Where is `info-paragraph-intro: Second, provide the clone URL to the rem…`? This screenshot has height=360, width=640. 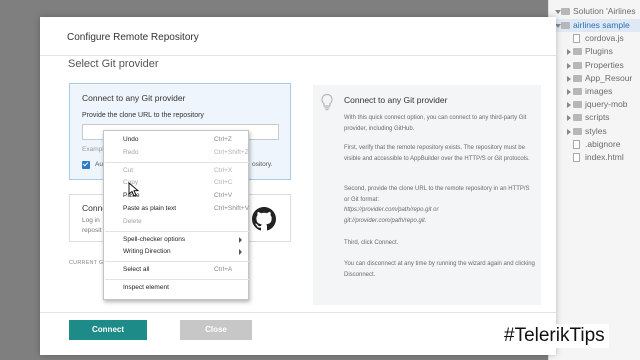 info-paragraph-intro: Second, provide the clone URL to the rem… is located at coordinates (437, 194).